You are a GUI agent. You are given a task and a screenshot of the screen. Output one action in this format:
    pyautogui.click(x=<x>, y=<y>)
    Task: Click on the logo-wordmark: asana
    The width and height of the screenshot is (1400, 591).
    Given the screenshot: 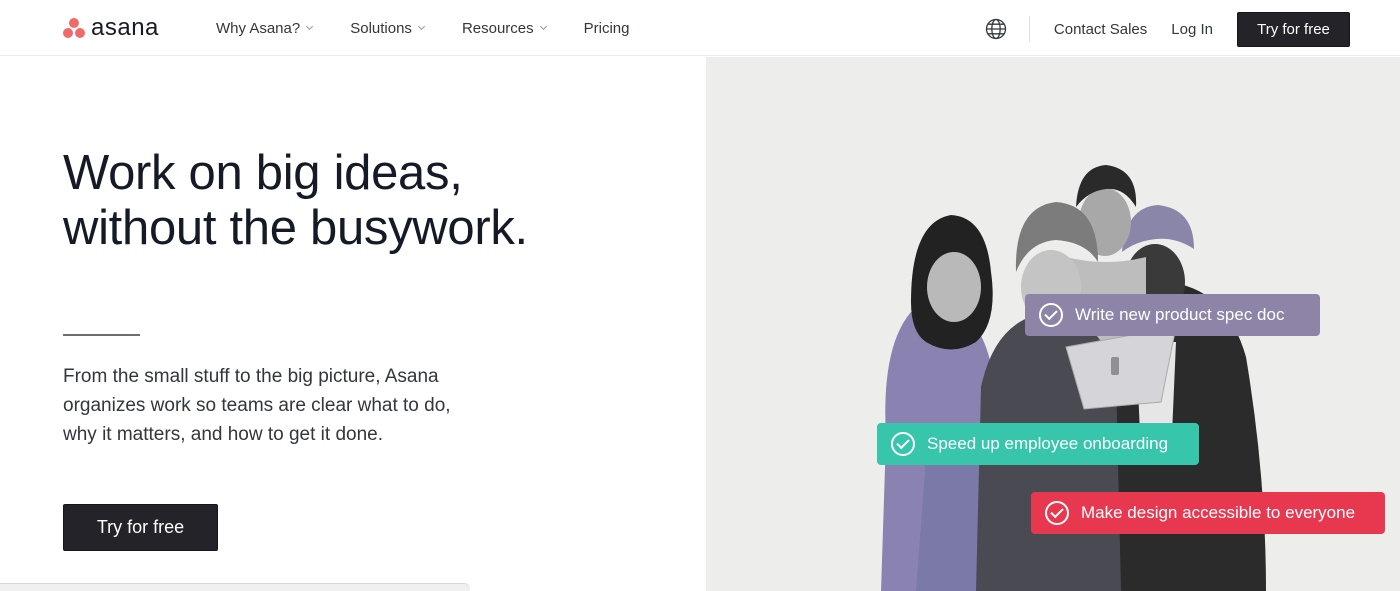 What is the action you would take?
    pyautogui.click(x=125, y=27)
    